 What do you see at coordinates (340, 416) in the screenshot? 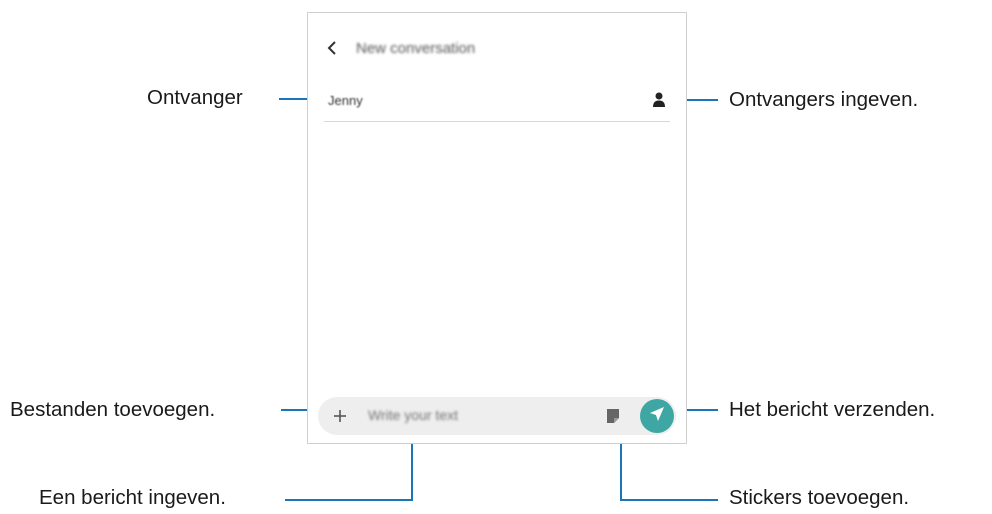
I see `add-icon` at bounding box center [340, 416].